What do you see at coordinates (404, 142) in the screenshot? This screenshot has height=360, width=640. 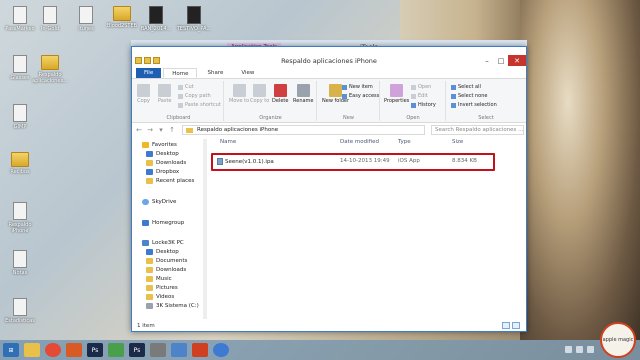 I see `column-header-type: Type` at bounding box center [404, 142].